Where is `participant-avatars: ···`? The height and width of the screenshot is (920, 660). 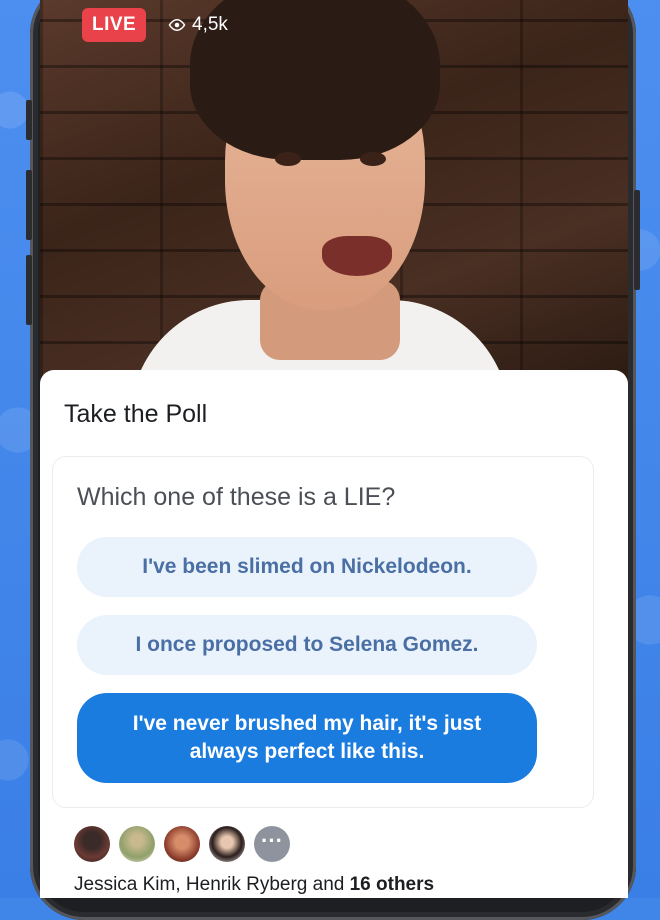
participant-avatars: ··· is located at coordinates (182, 844).